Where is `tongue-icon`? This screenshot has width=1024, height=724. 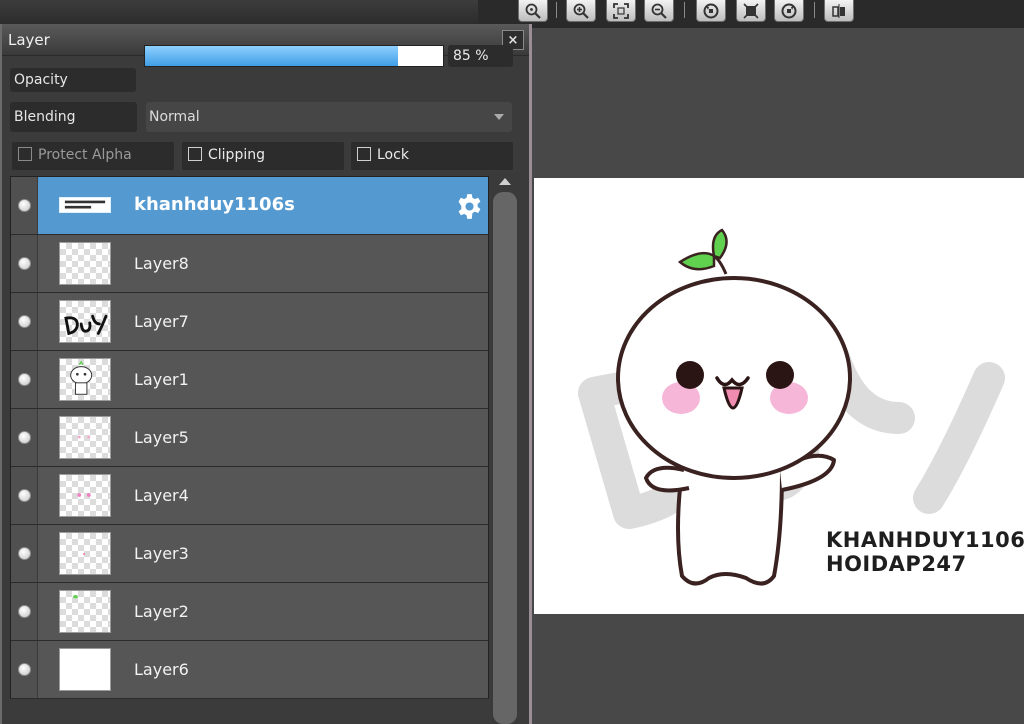
tongue-icon is located at coordinates (84, 554).